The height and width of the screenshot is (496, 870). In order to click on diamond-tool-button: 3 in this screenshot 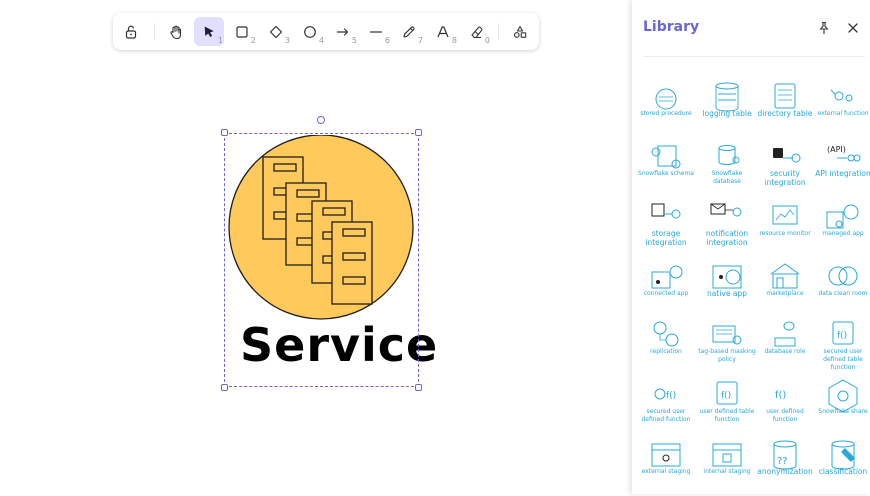, I will do `click(276, 31)`.